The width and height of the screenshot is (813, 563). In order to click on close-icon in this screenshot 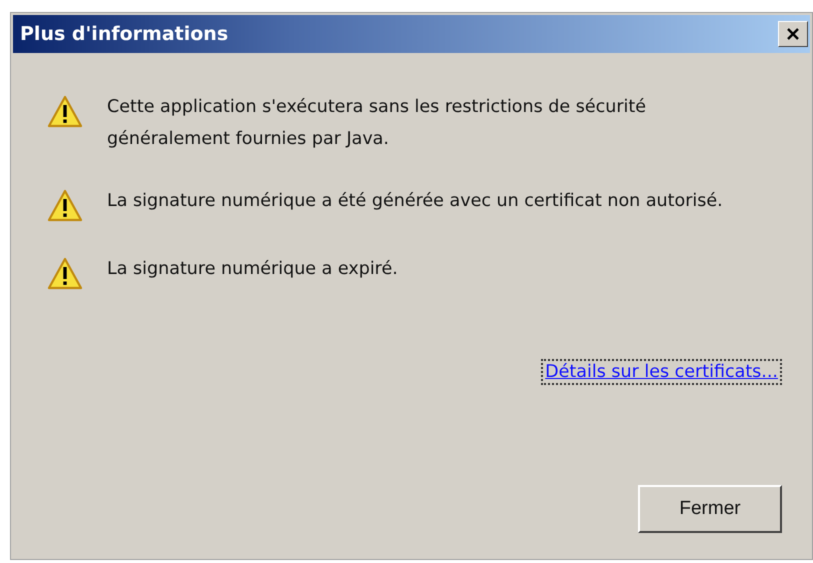, I will do `click(793, 34)`.